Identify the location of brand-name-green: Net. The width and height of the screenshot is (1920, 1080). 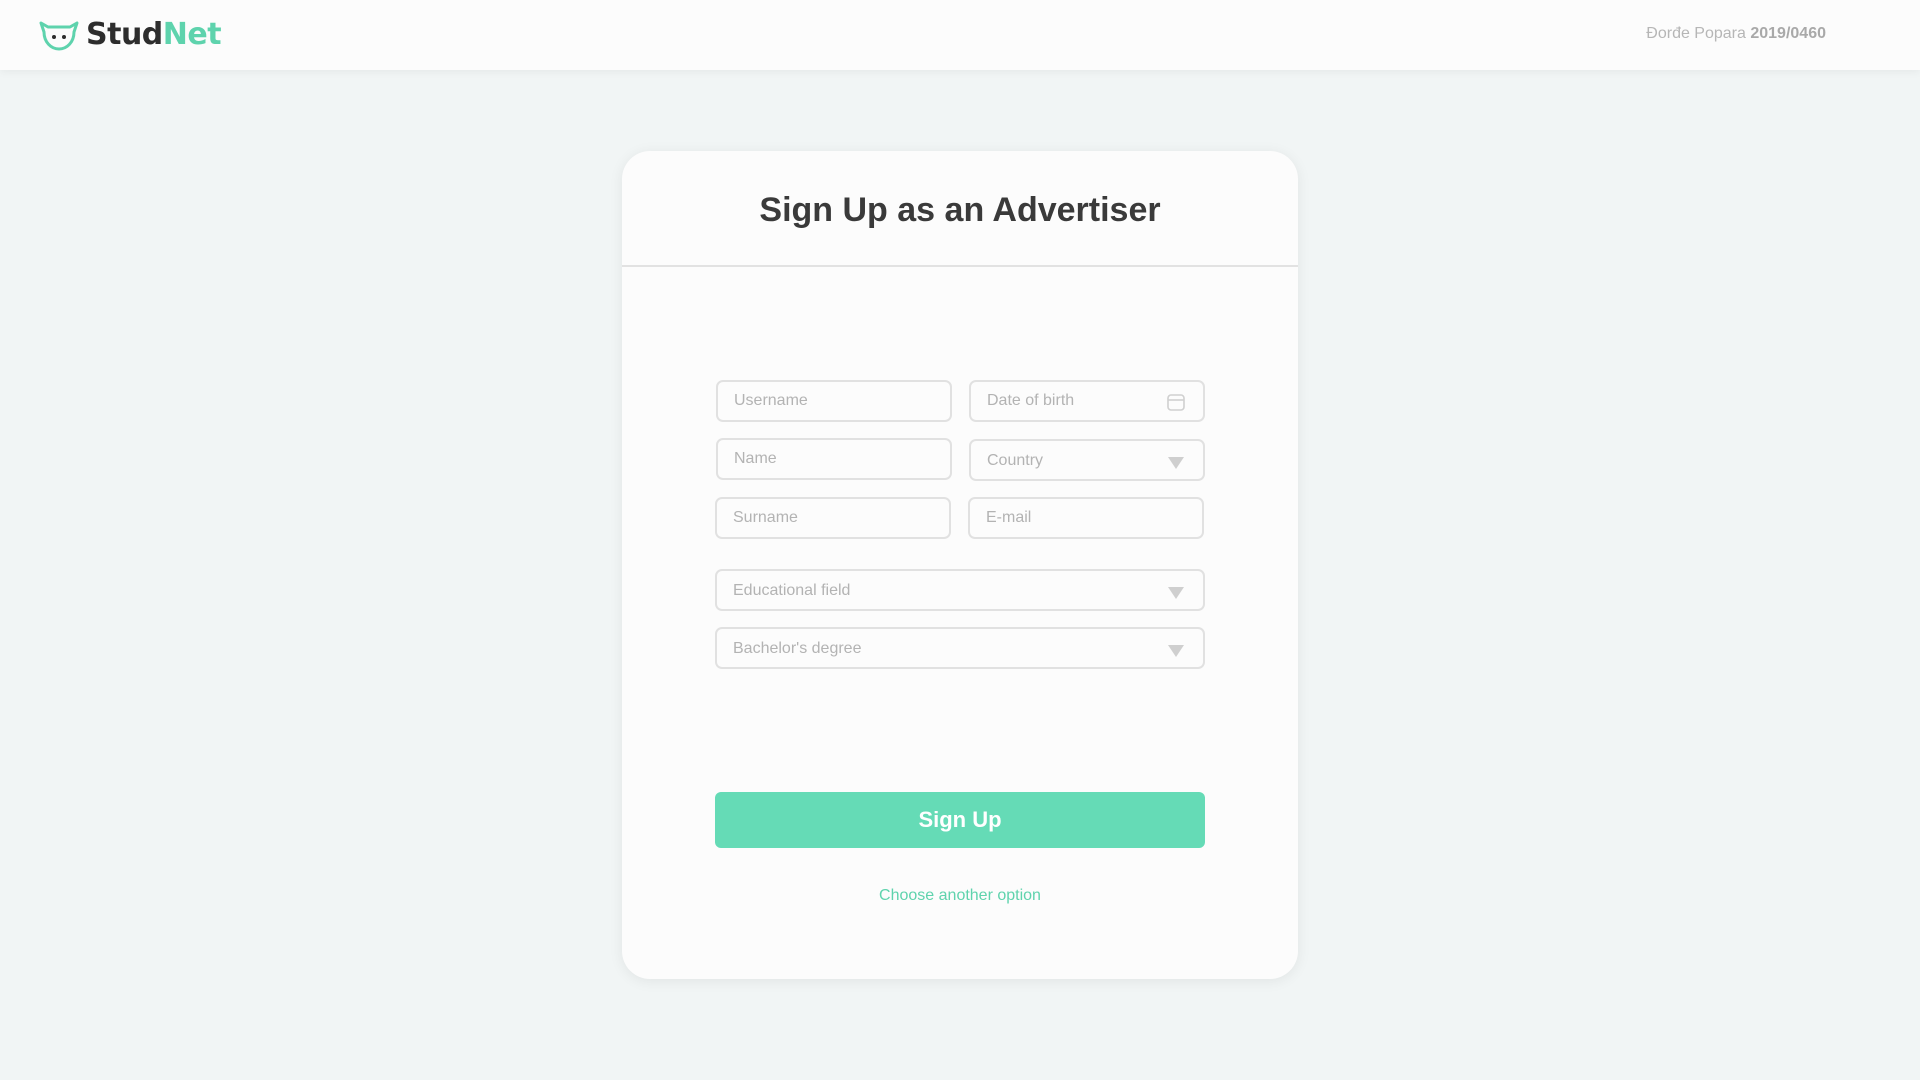
(192, 34).